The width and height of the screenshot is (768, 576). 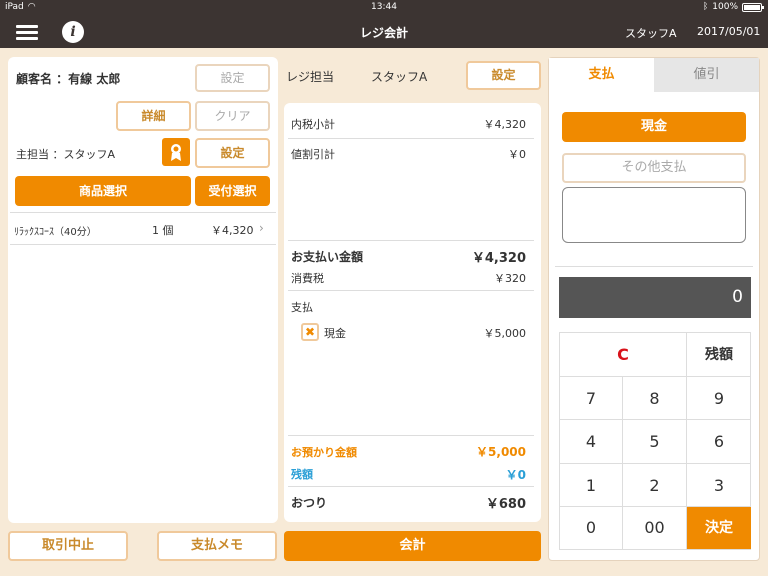 What do you see at coordinates (705, 7) in the screenshot?
I see `bluetooth-icon: ᛒ` at bounding box center [705, 7].